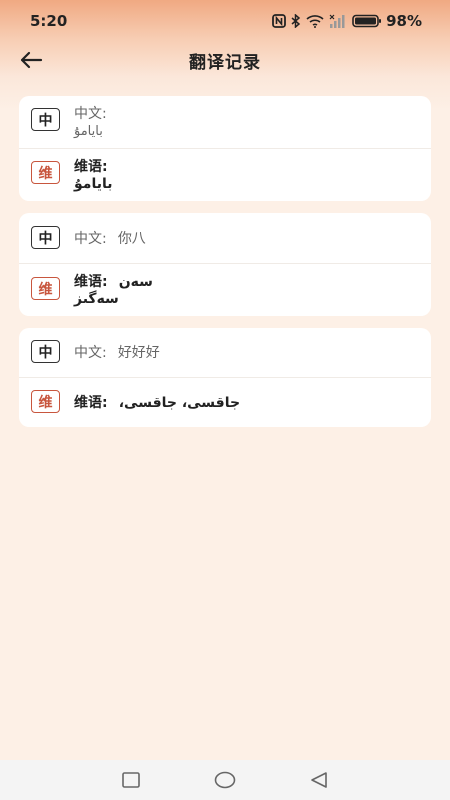 Image resolution: width=450 pixels, height=800 pixels. I want to click on record-uyghur-row: 维 维语: بايامۇ, so click(225, 174).